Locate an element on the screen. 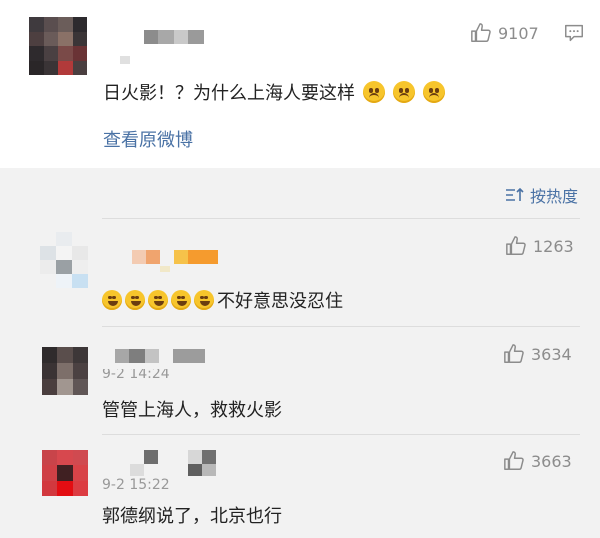  comment-text-body: 不好意思没忍住 is located at coordinates (280, 301).